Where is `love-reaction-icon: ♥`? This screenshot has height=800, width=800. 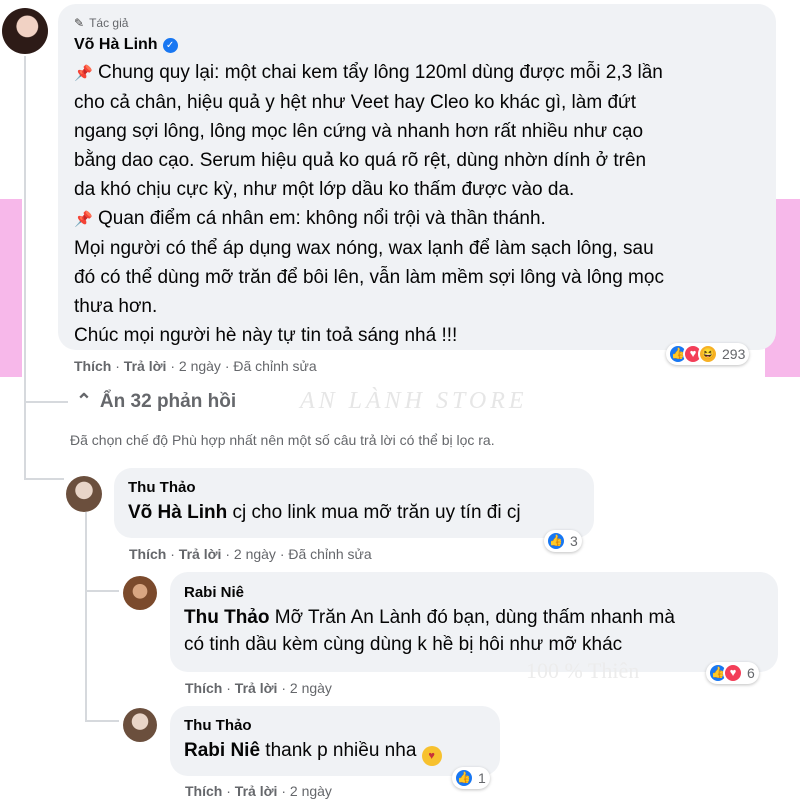 love-reaction-icon: ♥ is located at coordinates (733, 673).